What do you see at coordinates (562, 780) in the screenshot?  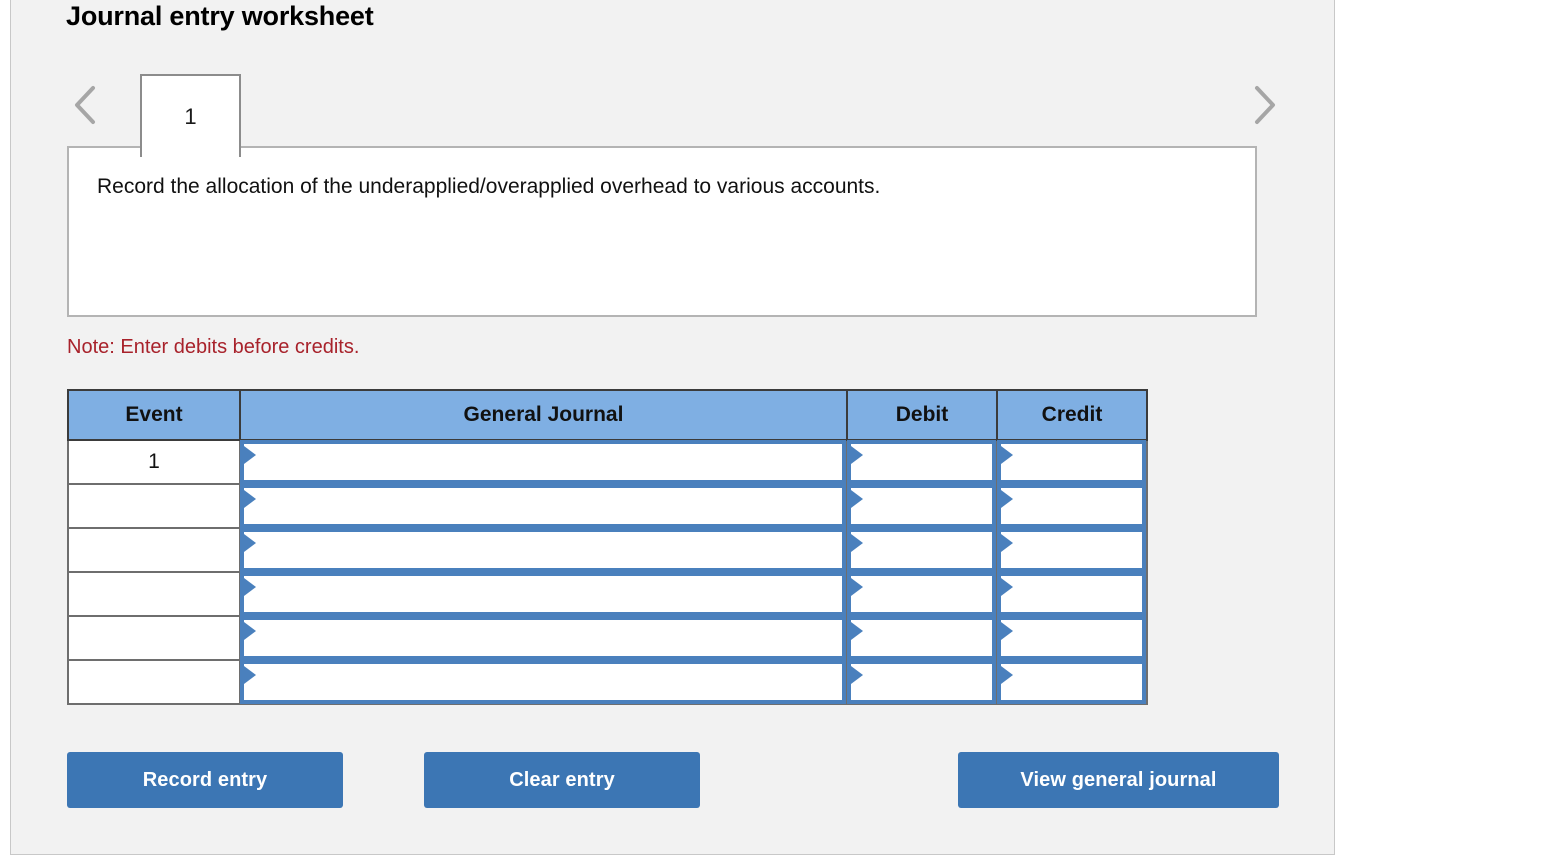 I see `clear-entry-button: Clear entry` at bounding box center [562, 780].